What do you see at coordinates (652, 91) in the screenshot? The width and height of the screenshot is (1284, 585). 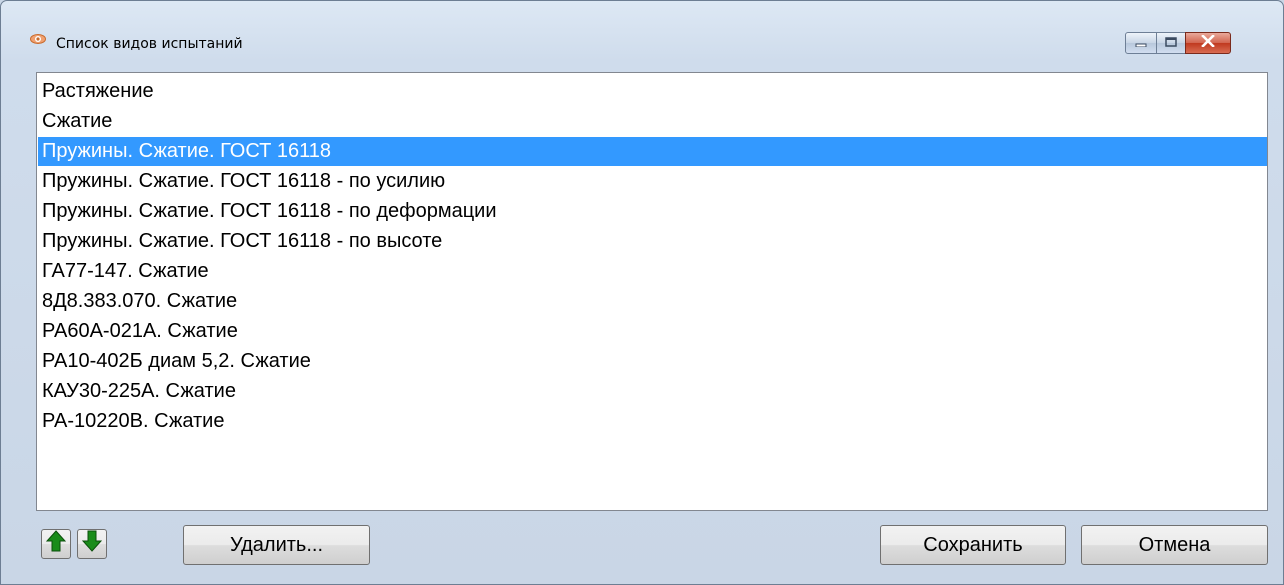 I see `list-item: Растяжение` at bounding box center [652, 91].